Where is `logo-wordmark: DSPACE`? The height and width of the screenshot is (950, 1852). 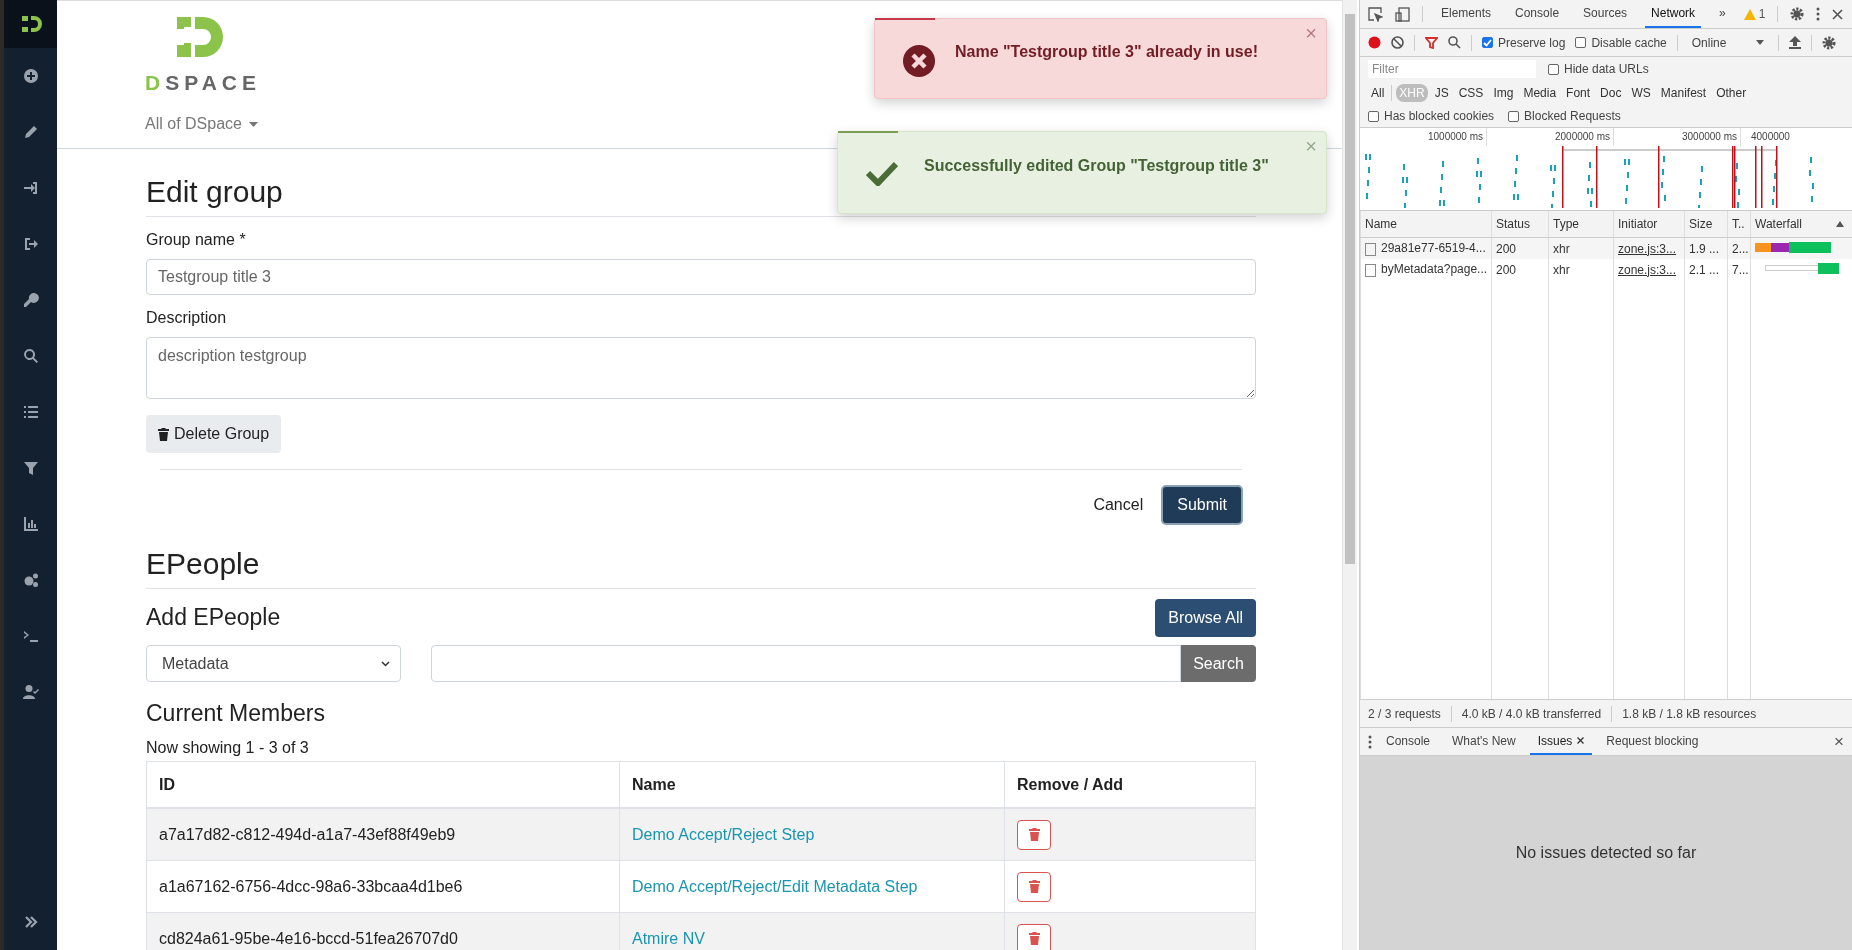 logo-wordmark: DSPACE is located at coordinates (203, 83).